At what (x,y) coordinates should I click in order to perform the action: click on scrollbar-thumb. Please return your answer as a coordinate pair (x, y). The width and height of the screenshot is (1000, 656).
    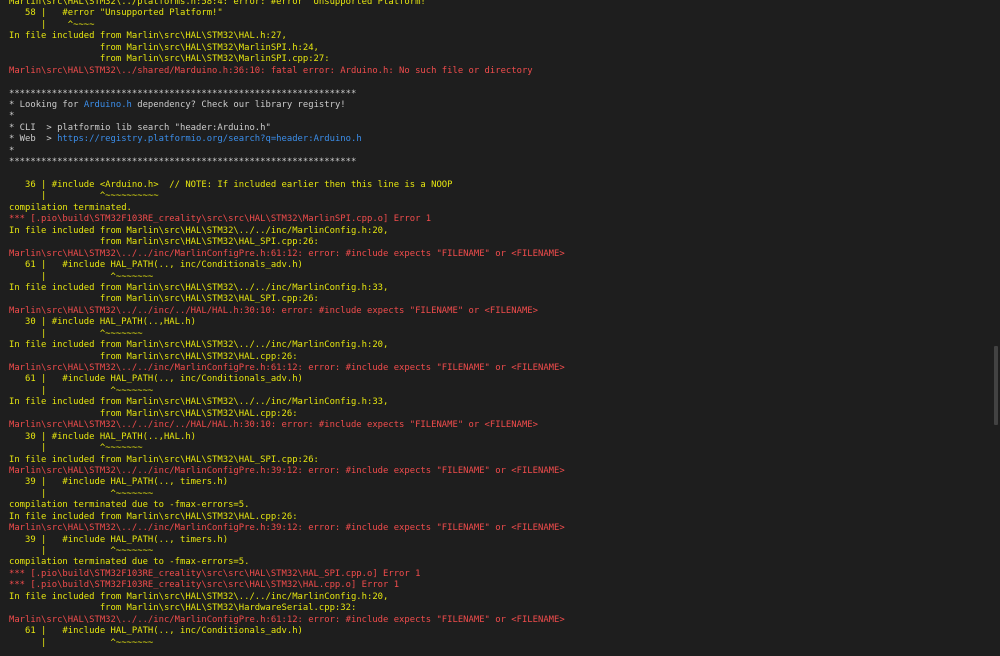
    Looking at the image, I should click on (996, 385).